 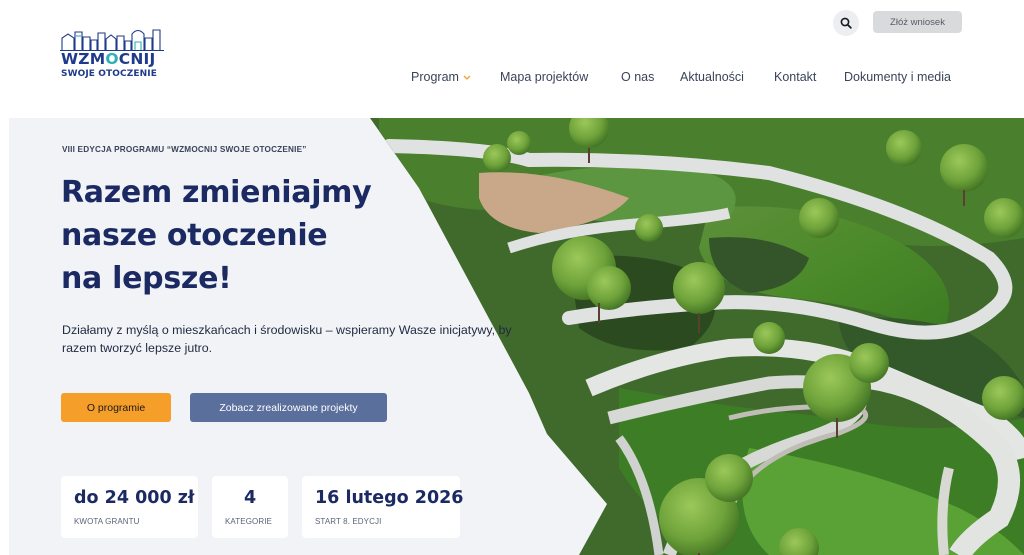 I want to click on apply-button: Złóż wniosek, so click(x=917, y=22).